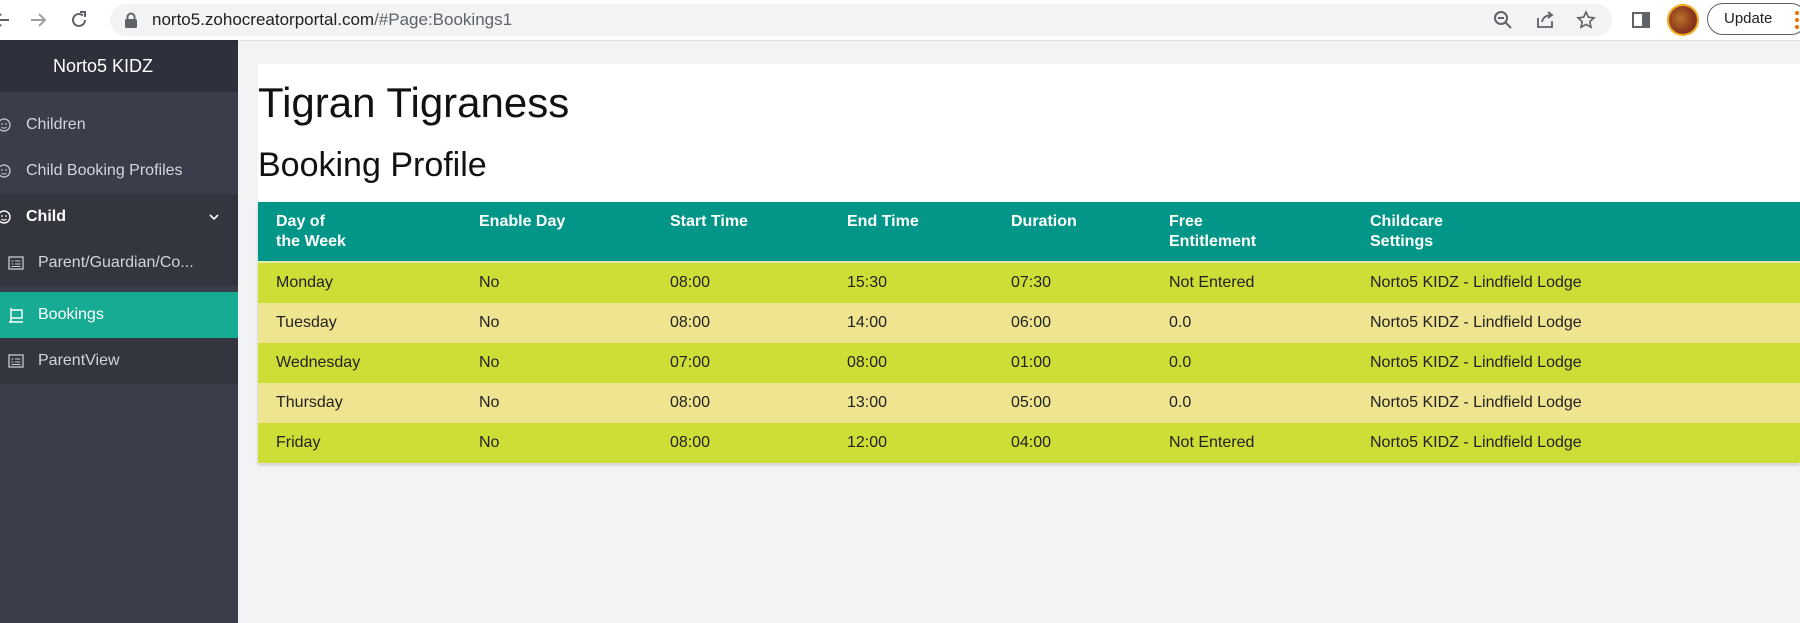 The width and height of the screenshot is (1800, 623). What do you see at coordinates (911, 403) in the screenshot?
I see `cell-end-time: 13:00` at bounding box center [911, 403].